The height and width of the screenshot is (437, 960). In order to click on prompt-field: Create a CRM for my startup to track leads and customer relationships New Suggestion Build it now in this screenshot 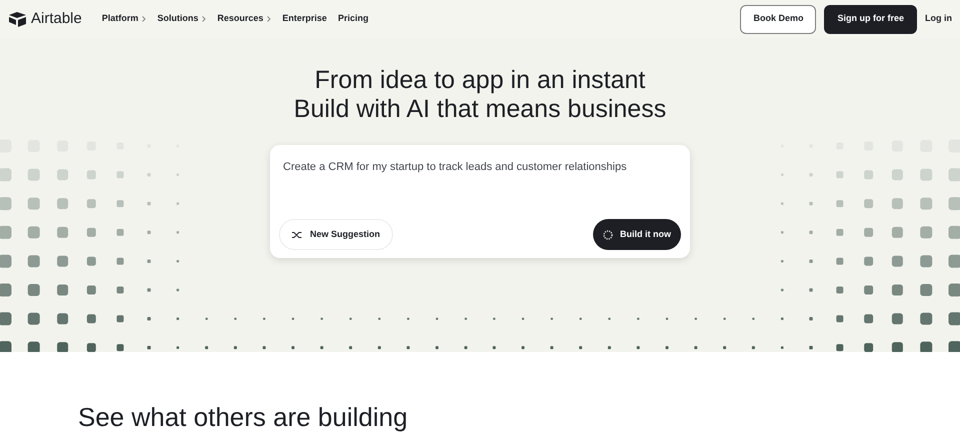, I will do `click(480, 201)`.